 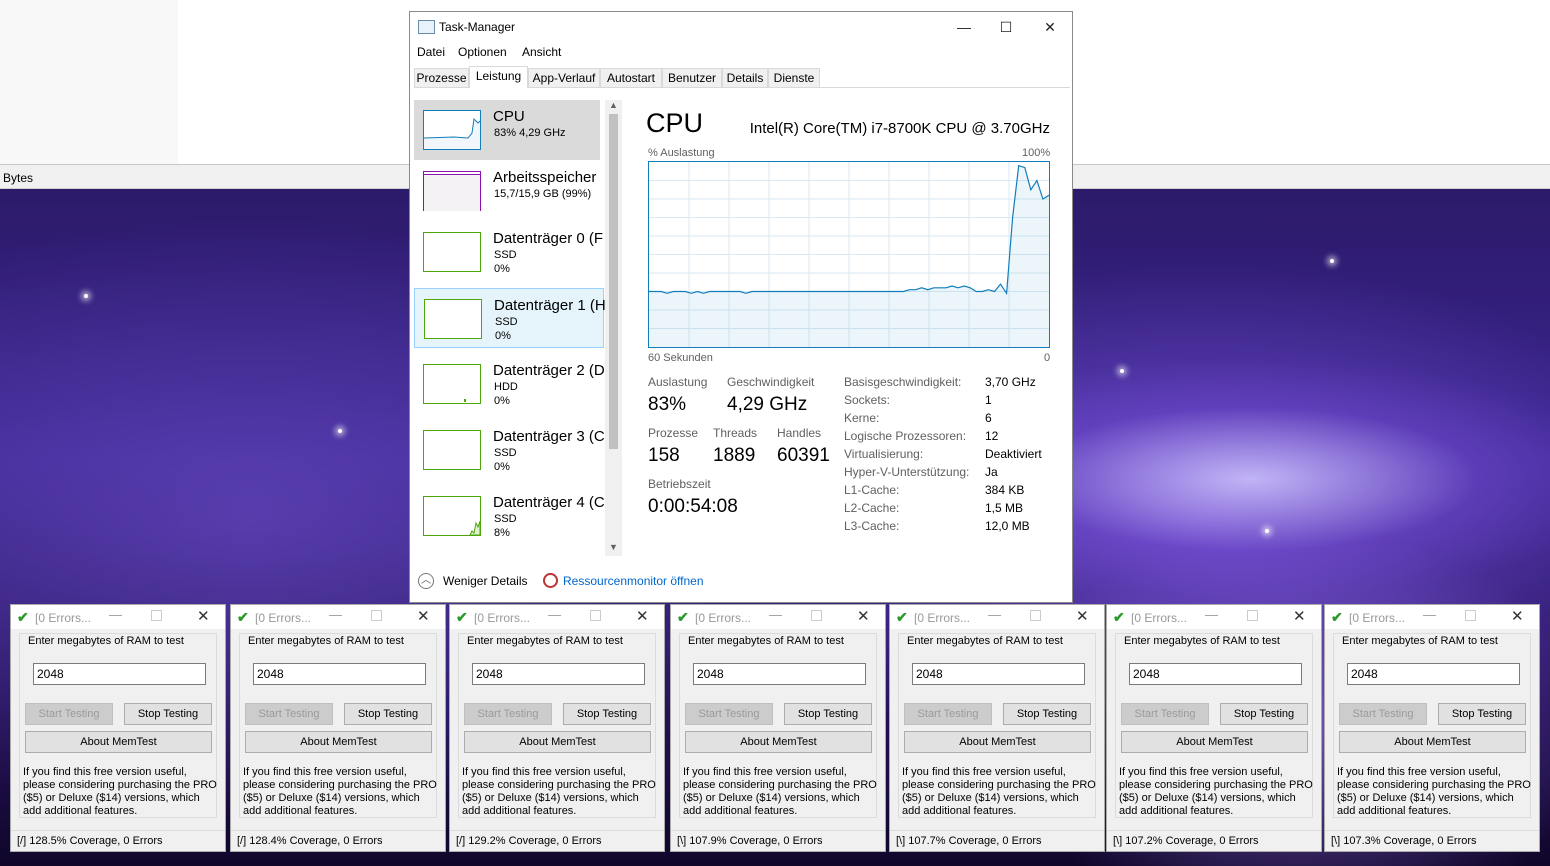 What do you see at coordinates (426, 581) in the screenshot?
I see `chevron-up-icon: ︿` at bounding box center [426, 581].